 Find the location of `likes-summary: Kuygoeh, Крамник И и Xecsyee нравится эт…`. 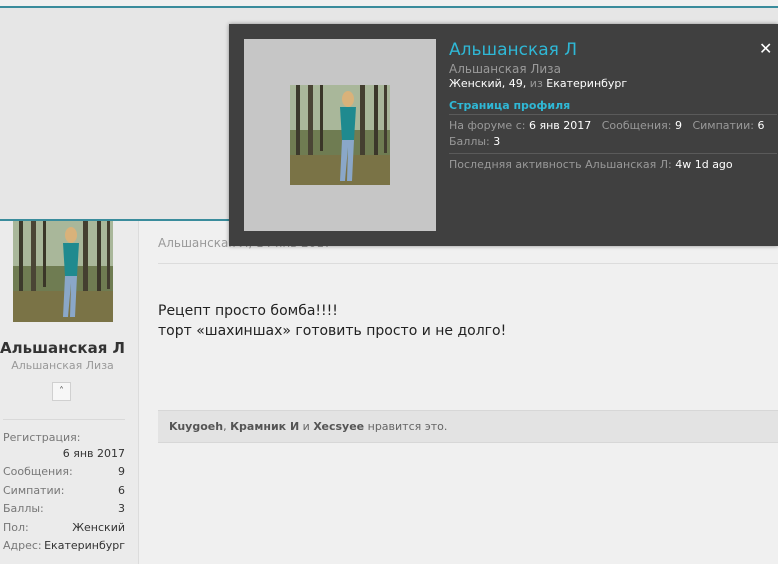

likes-summary: Kuygoeh, Крамник И и Xecsyee нравится эт… is located at coordinates (468, 426).